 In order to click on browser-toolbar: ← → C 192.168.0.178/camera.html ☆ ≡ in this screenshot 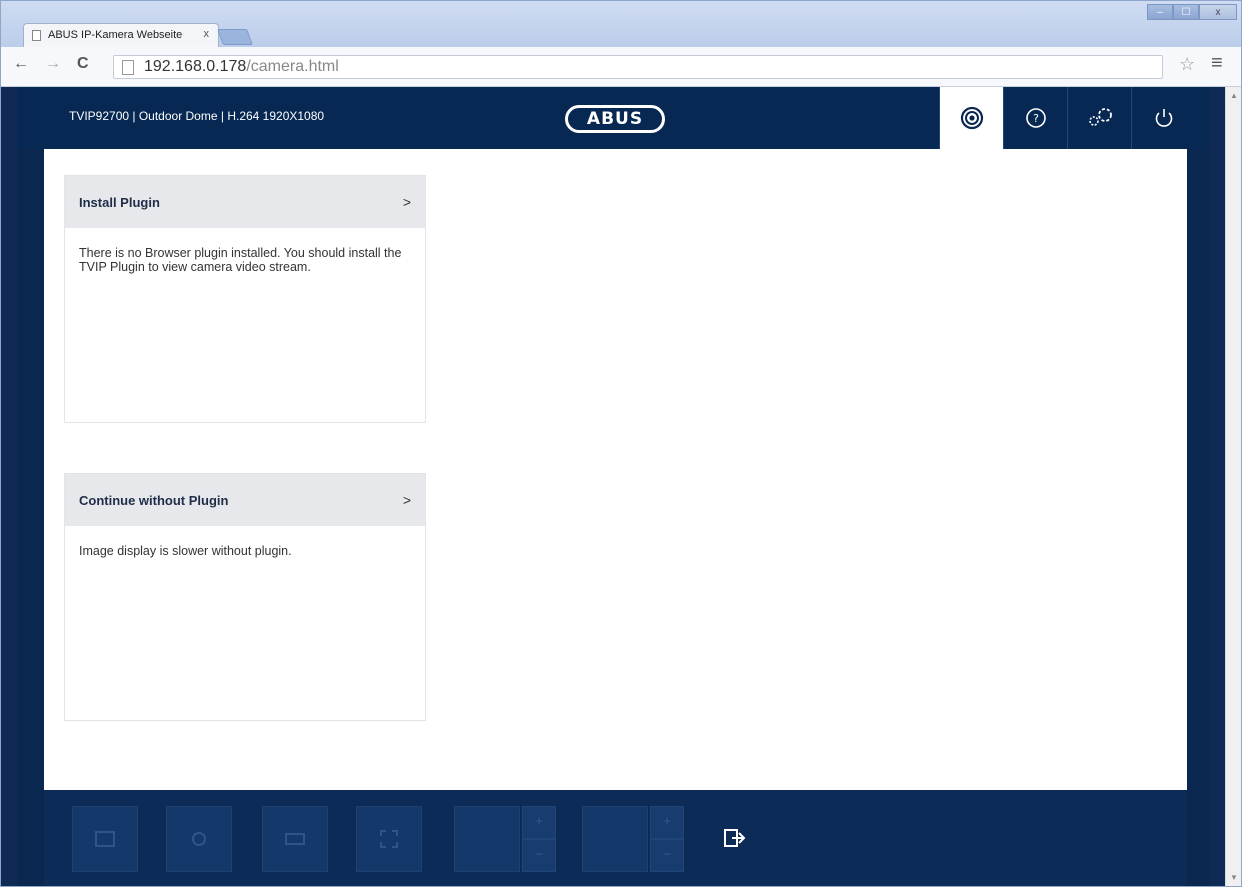, I will do `click(621, 67)`.